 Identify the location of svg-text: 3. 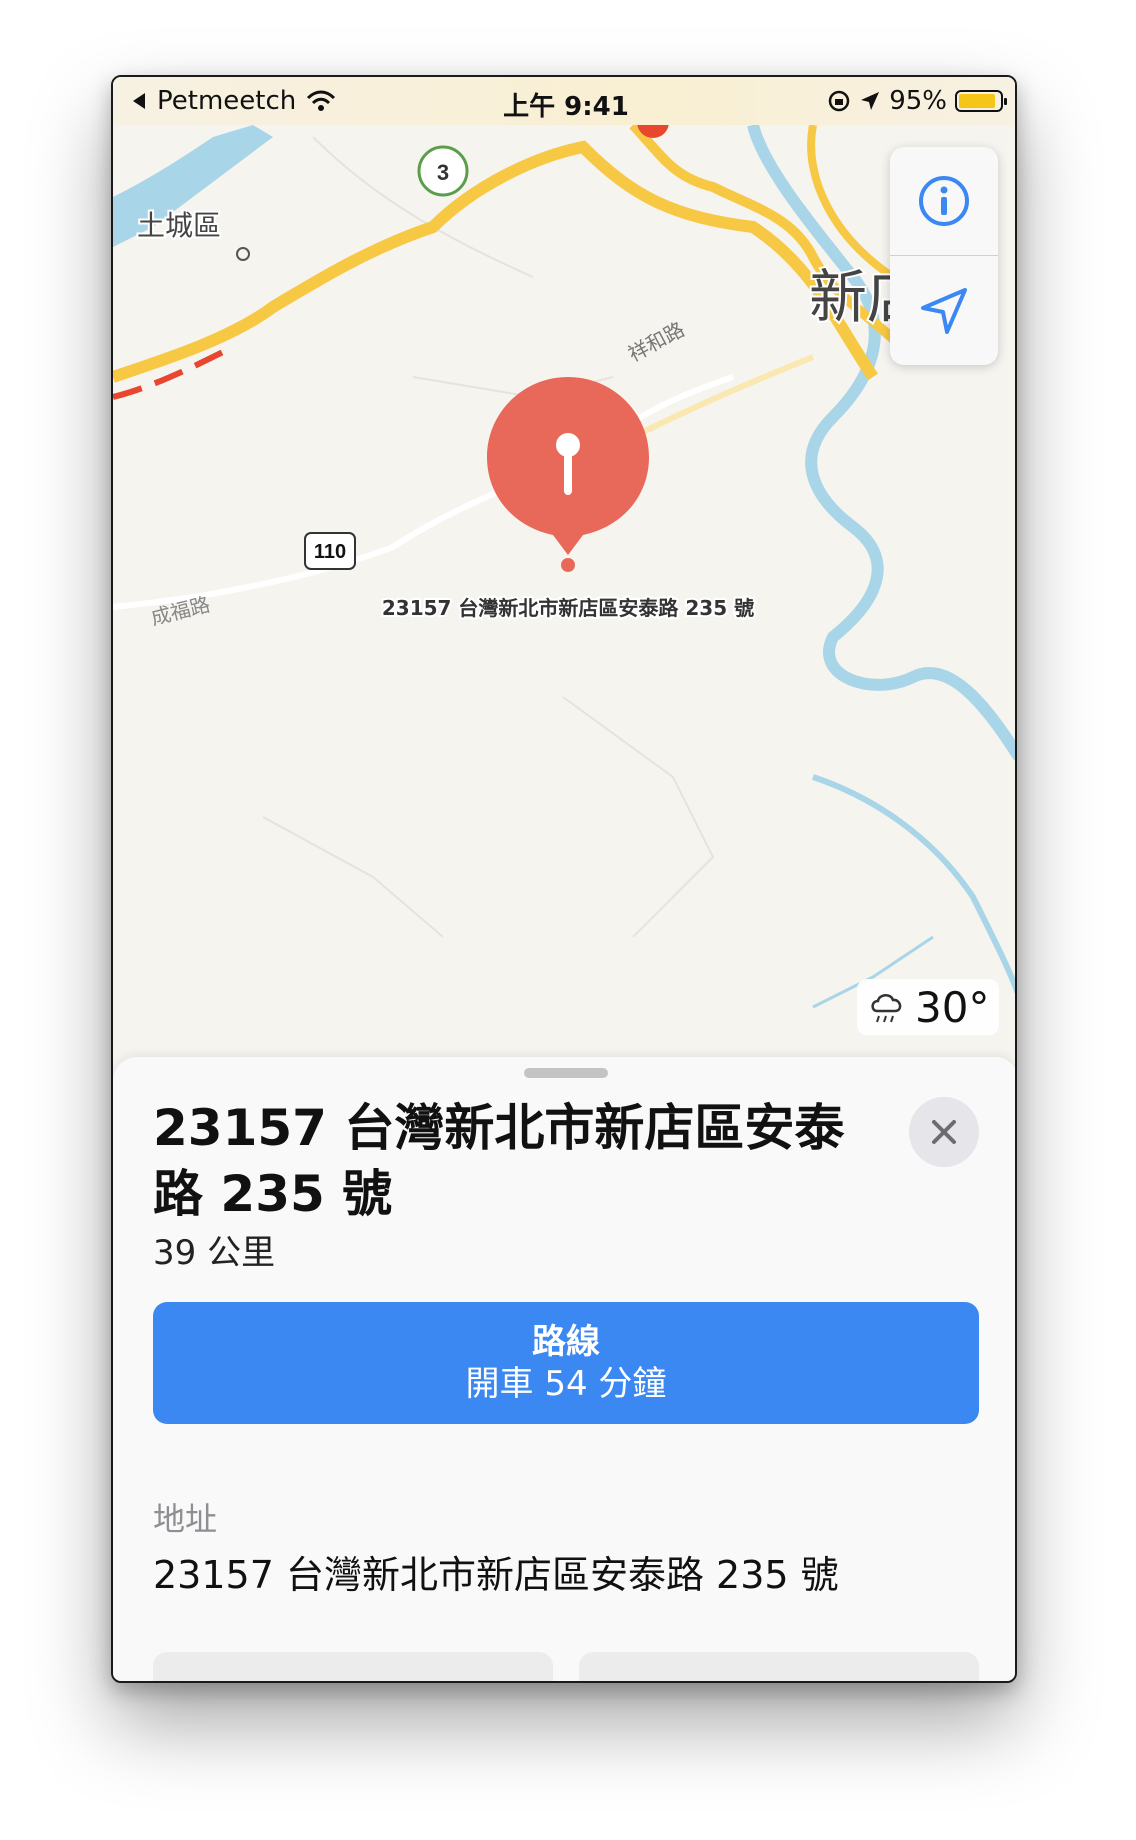
(443, 172).